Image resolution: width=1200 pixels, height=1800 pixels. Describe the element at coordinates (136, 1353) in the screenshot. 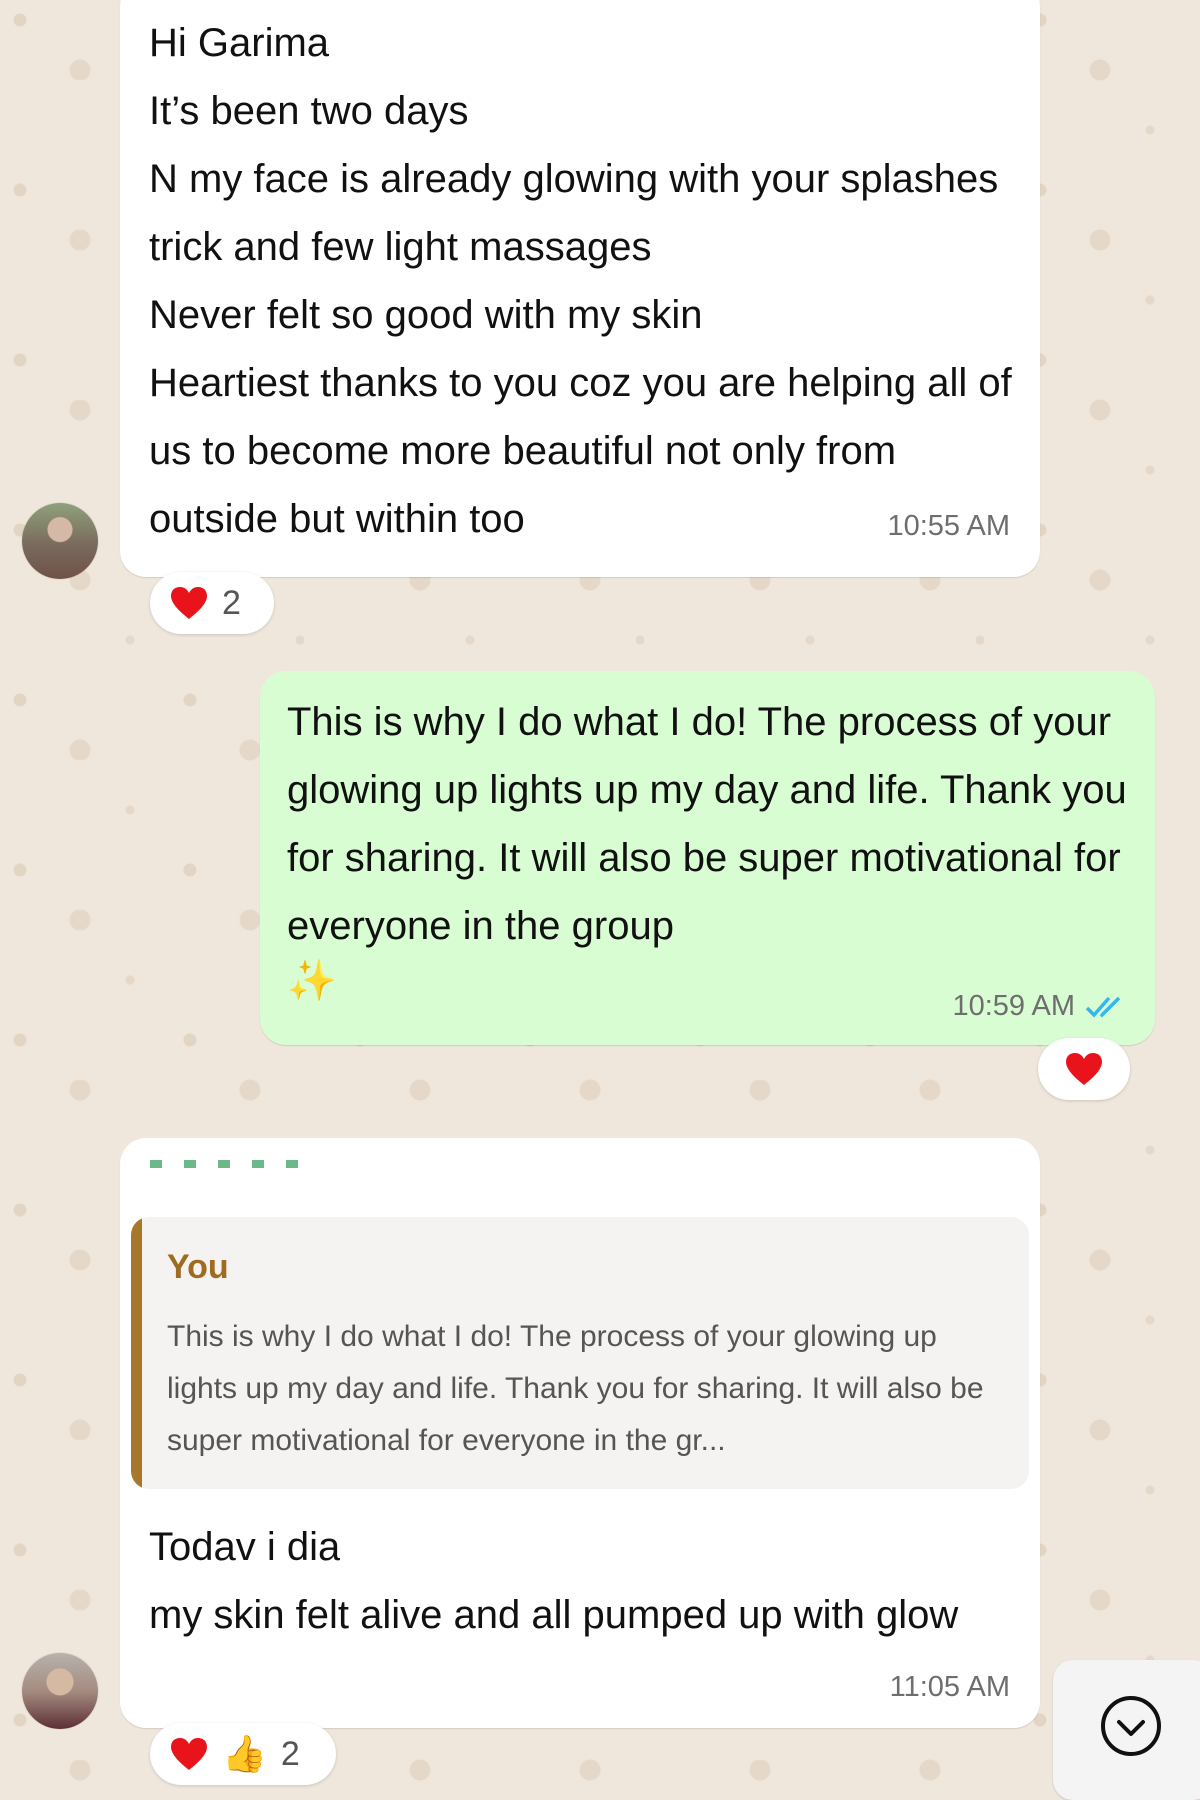

I see `quote-accent-bar` at that location.